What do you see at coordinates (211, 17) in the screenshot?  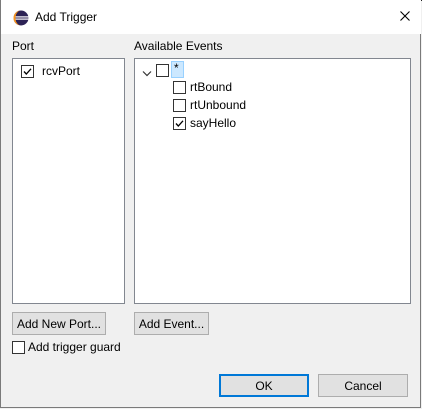 I see `title-bar: Add Trigger` at bounding box center [211, 17].